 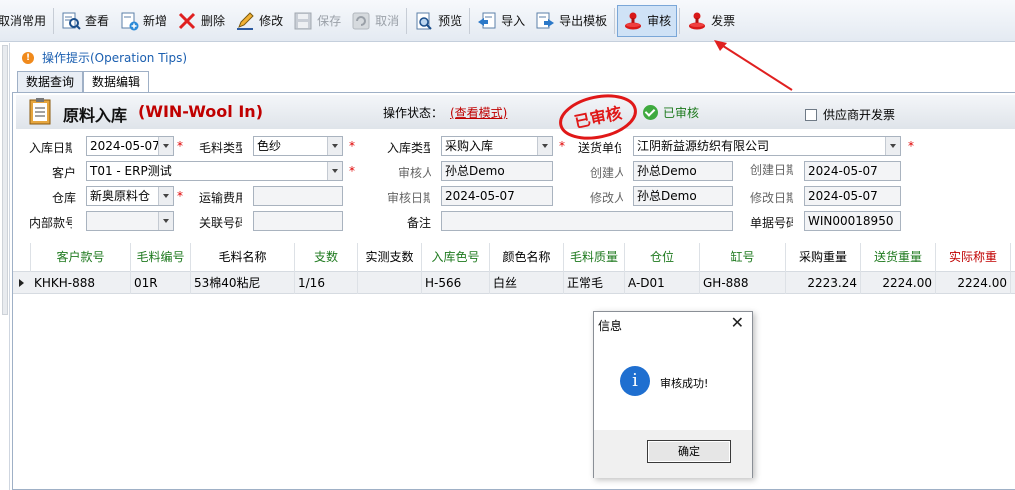 What do you see at coordinates (859, 115) in the screenshot?
I see `supplier-invoice-label: 供应商开发票` at bounding box center [859, 115].